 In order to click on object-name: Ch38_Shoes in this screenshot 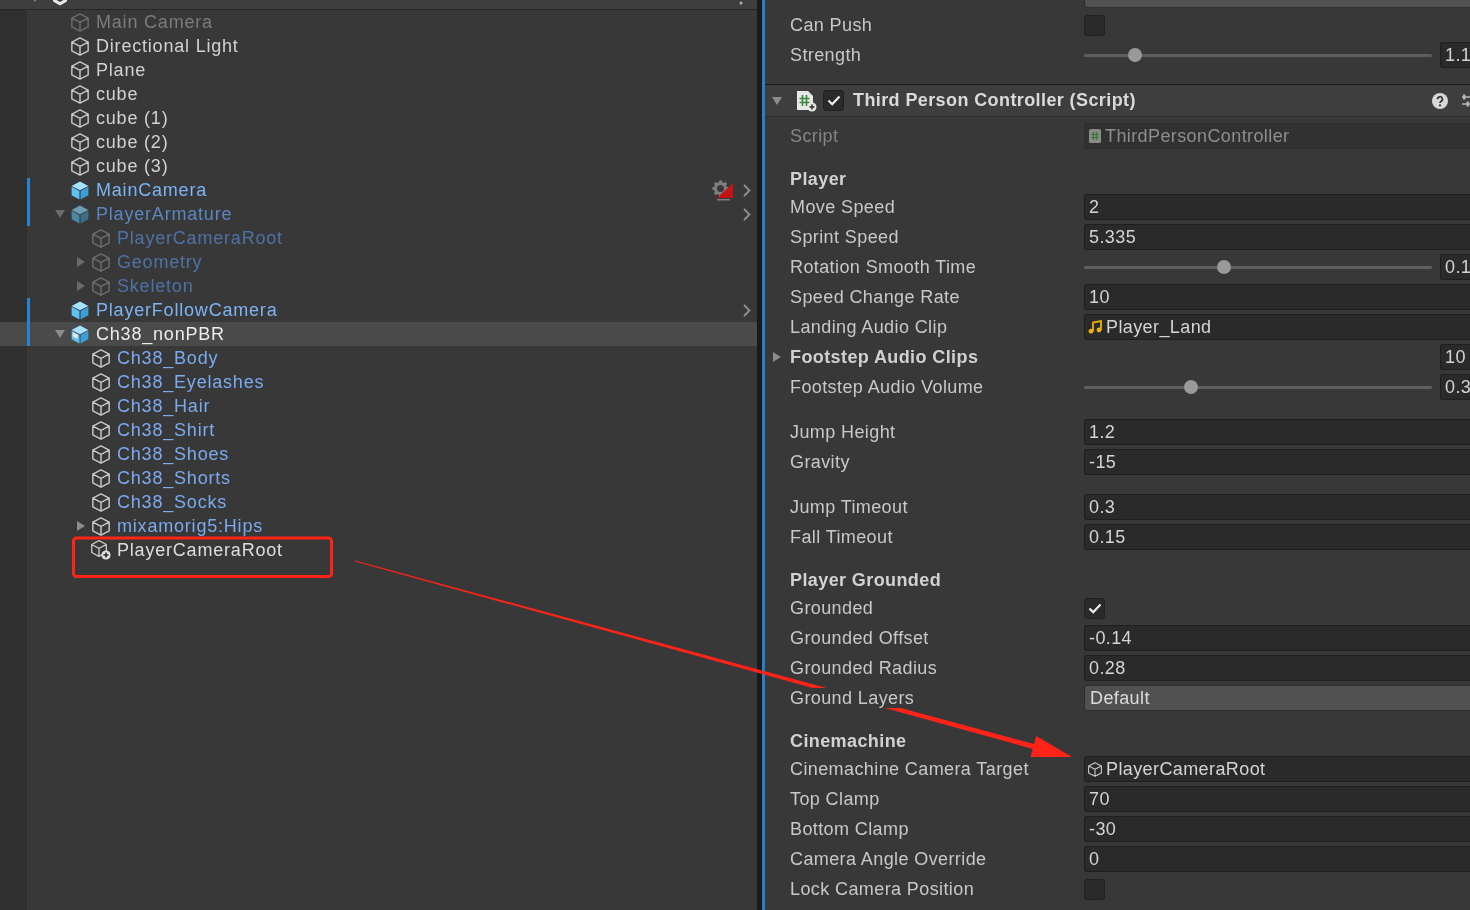, I will do `click(173, 454)`.